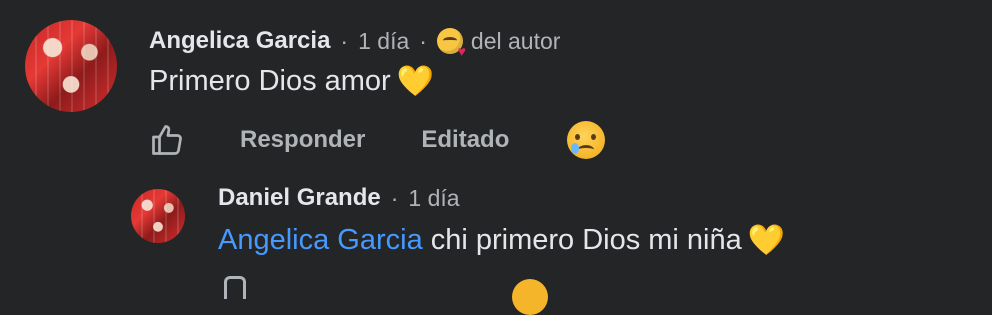 This screenshot has height=315, width=992. I want to click on reaction-icon-partial, so click(530, 297).